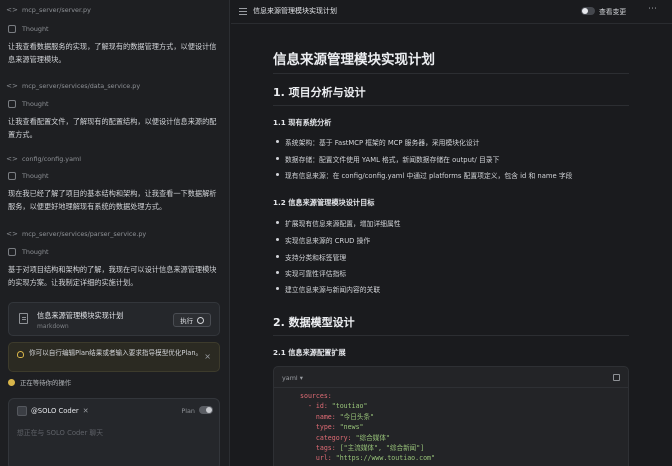 The width and height of the screenshot is (672, 466). What do you see at coordinates (311, 258) in the screenshot?
I see `list-item: 支持分类和标签管理` at bounding box center [311, 258].